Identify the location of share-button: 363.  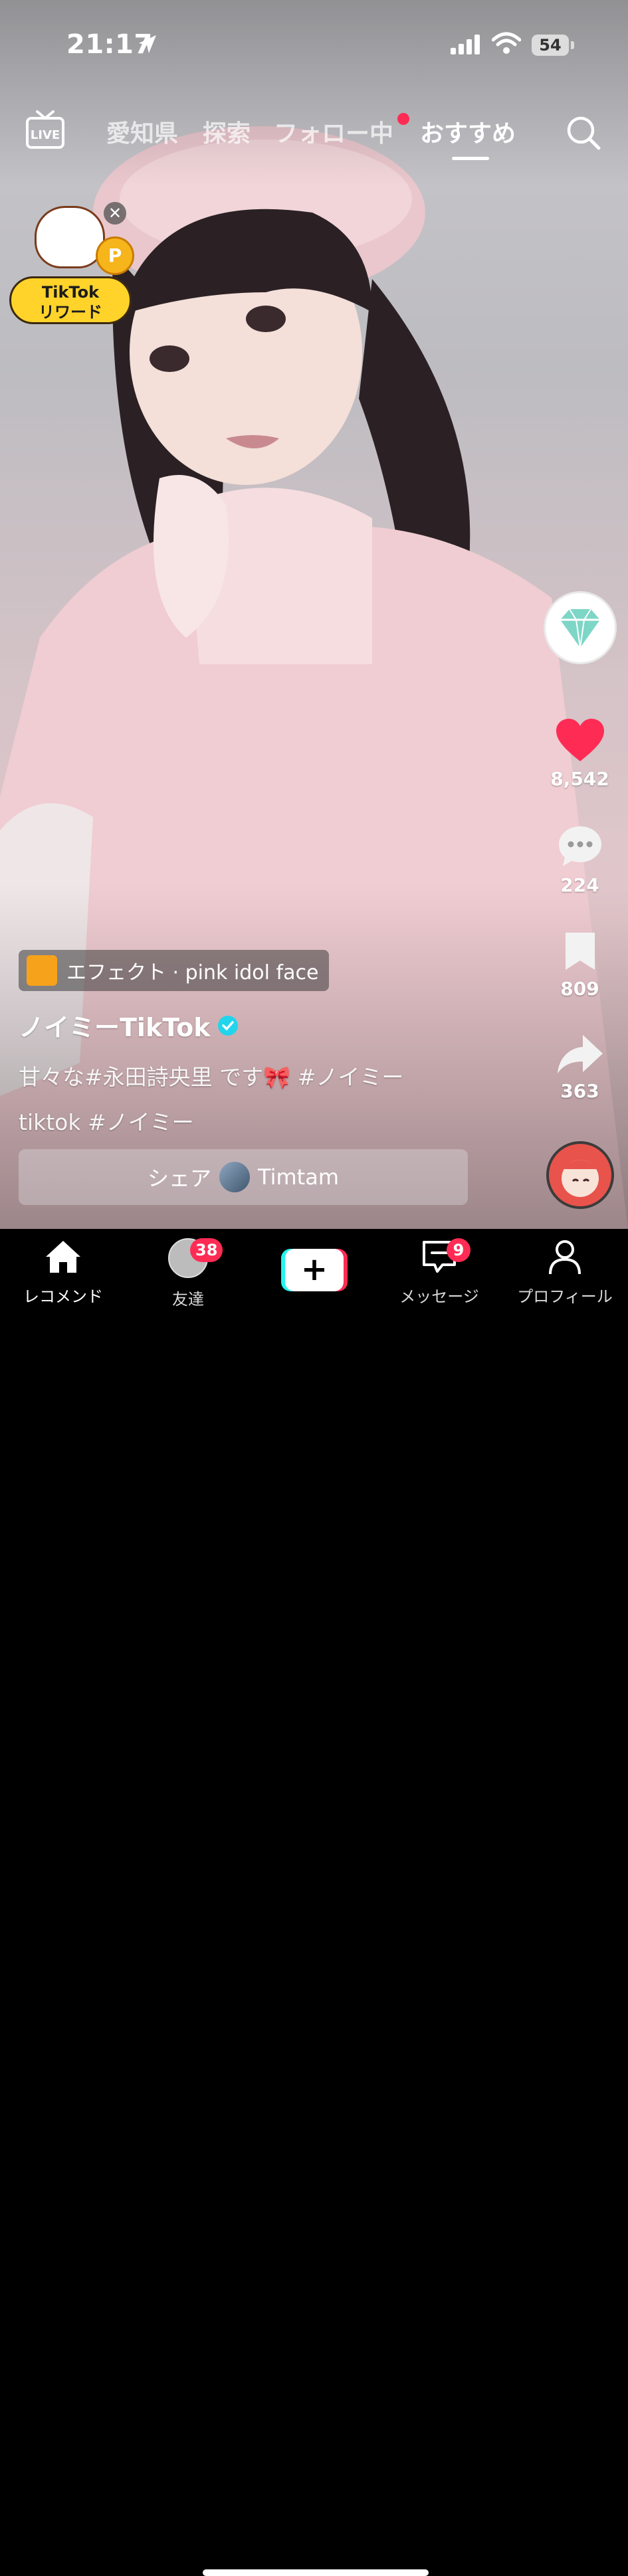
(580, 1068).